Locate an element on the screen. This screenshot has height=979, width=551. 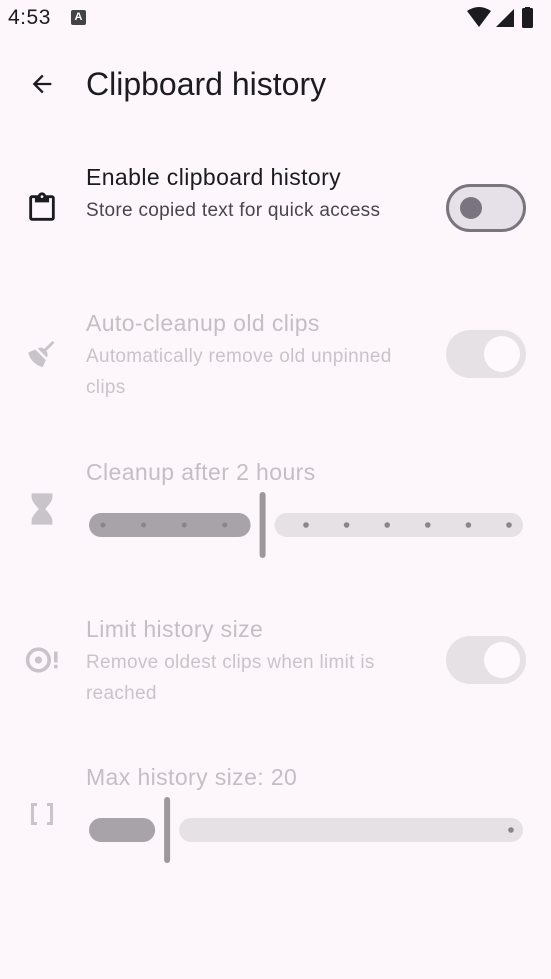
setting-title: Enable clipboard history is located at coordinates (214, 177).